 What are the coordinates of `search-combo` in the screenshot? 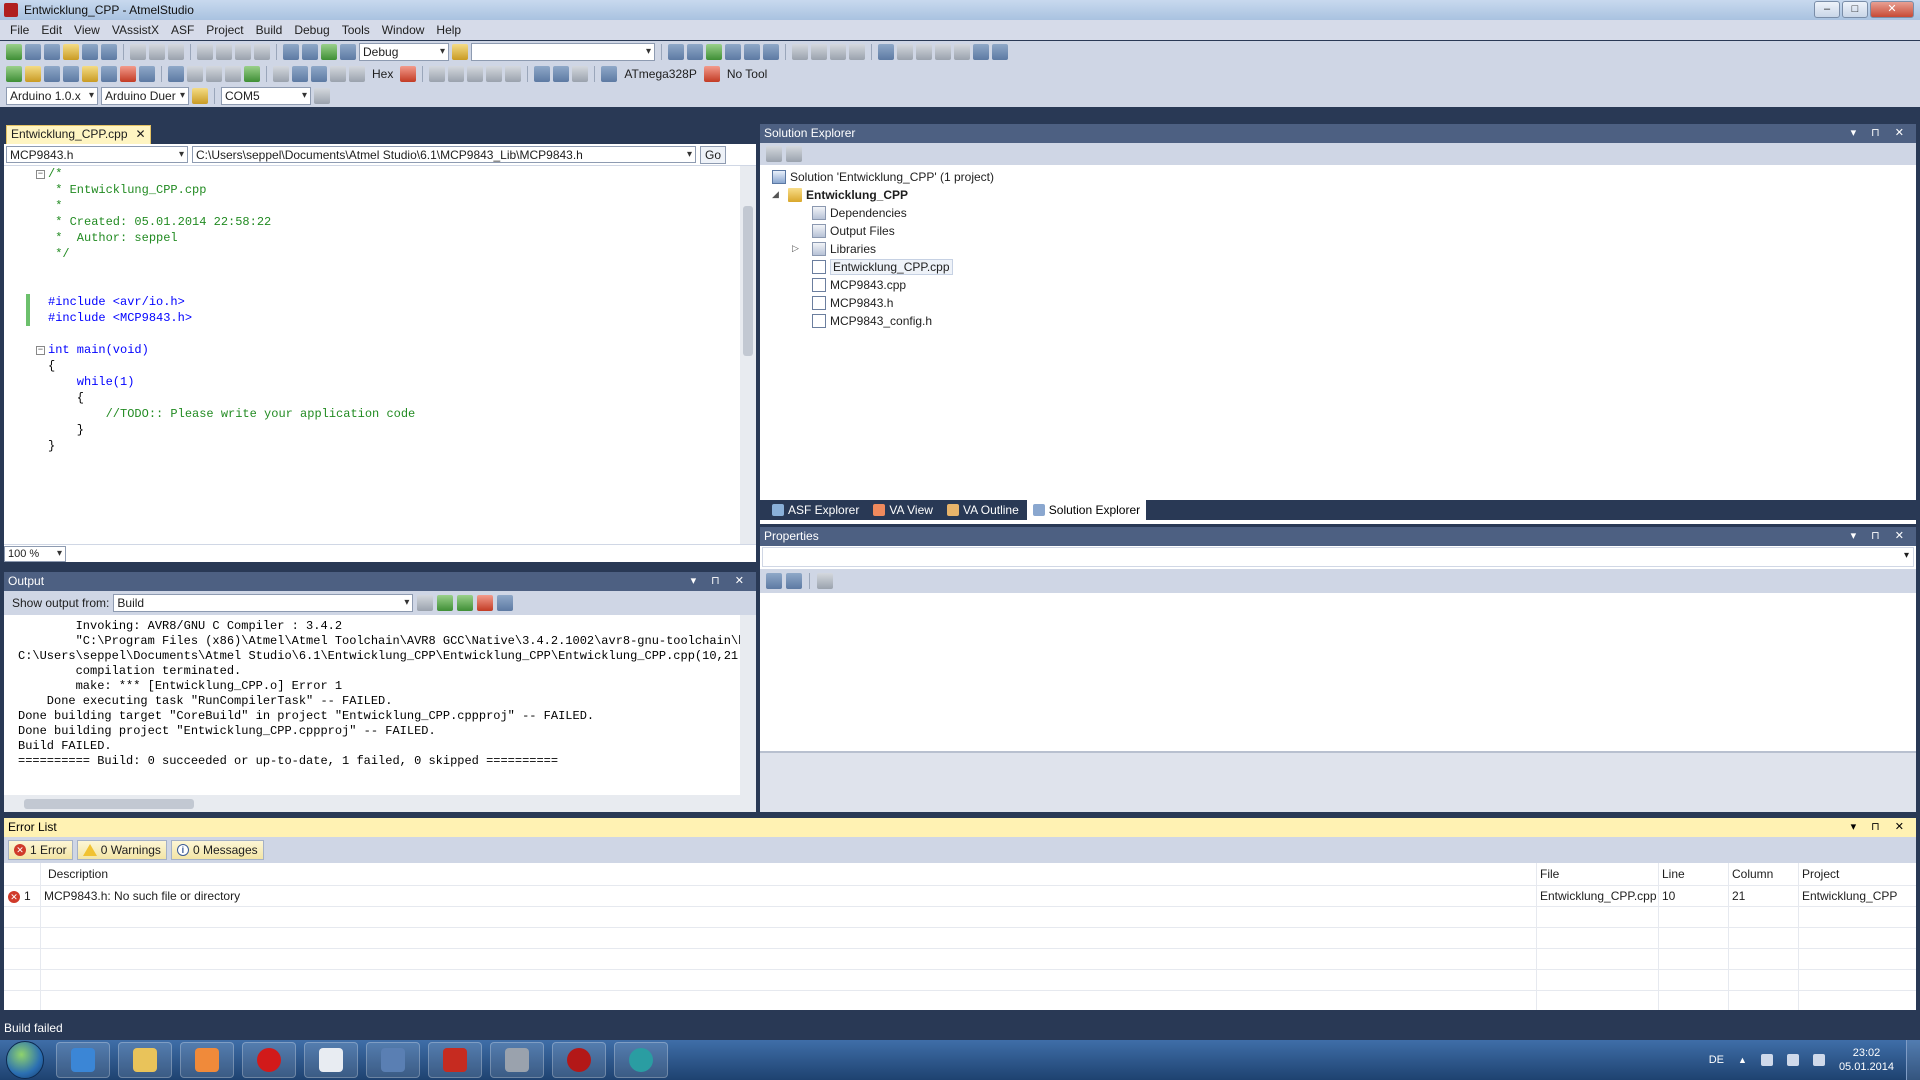 It's located at (563, 52).